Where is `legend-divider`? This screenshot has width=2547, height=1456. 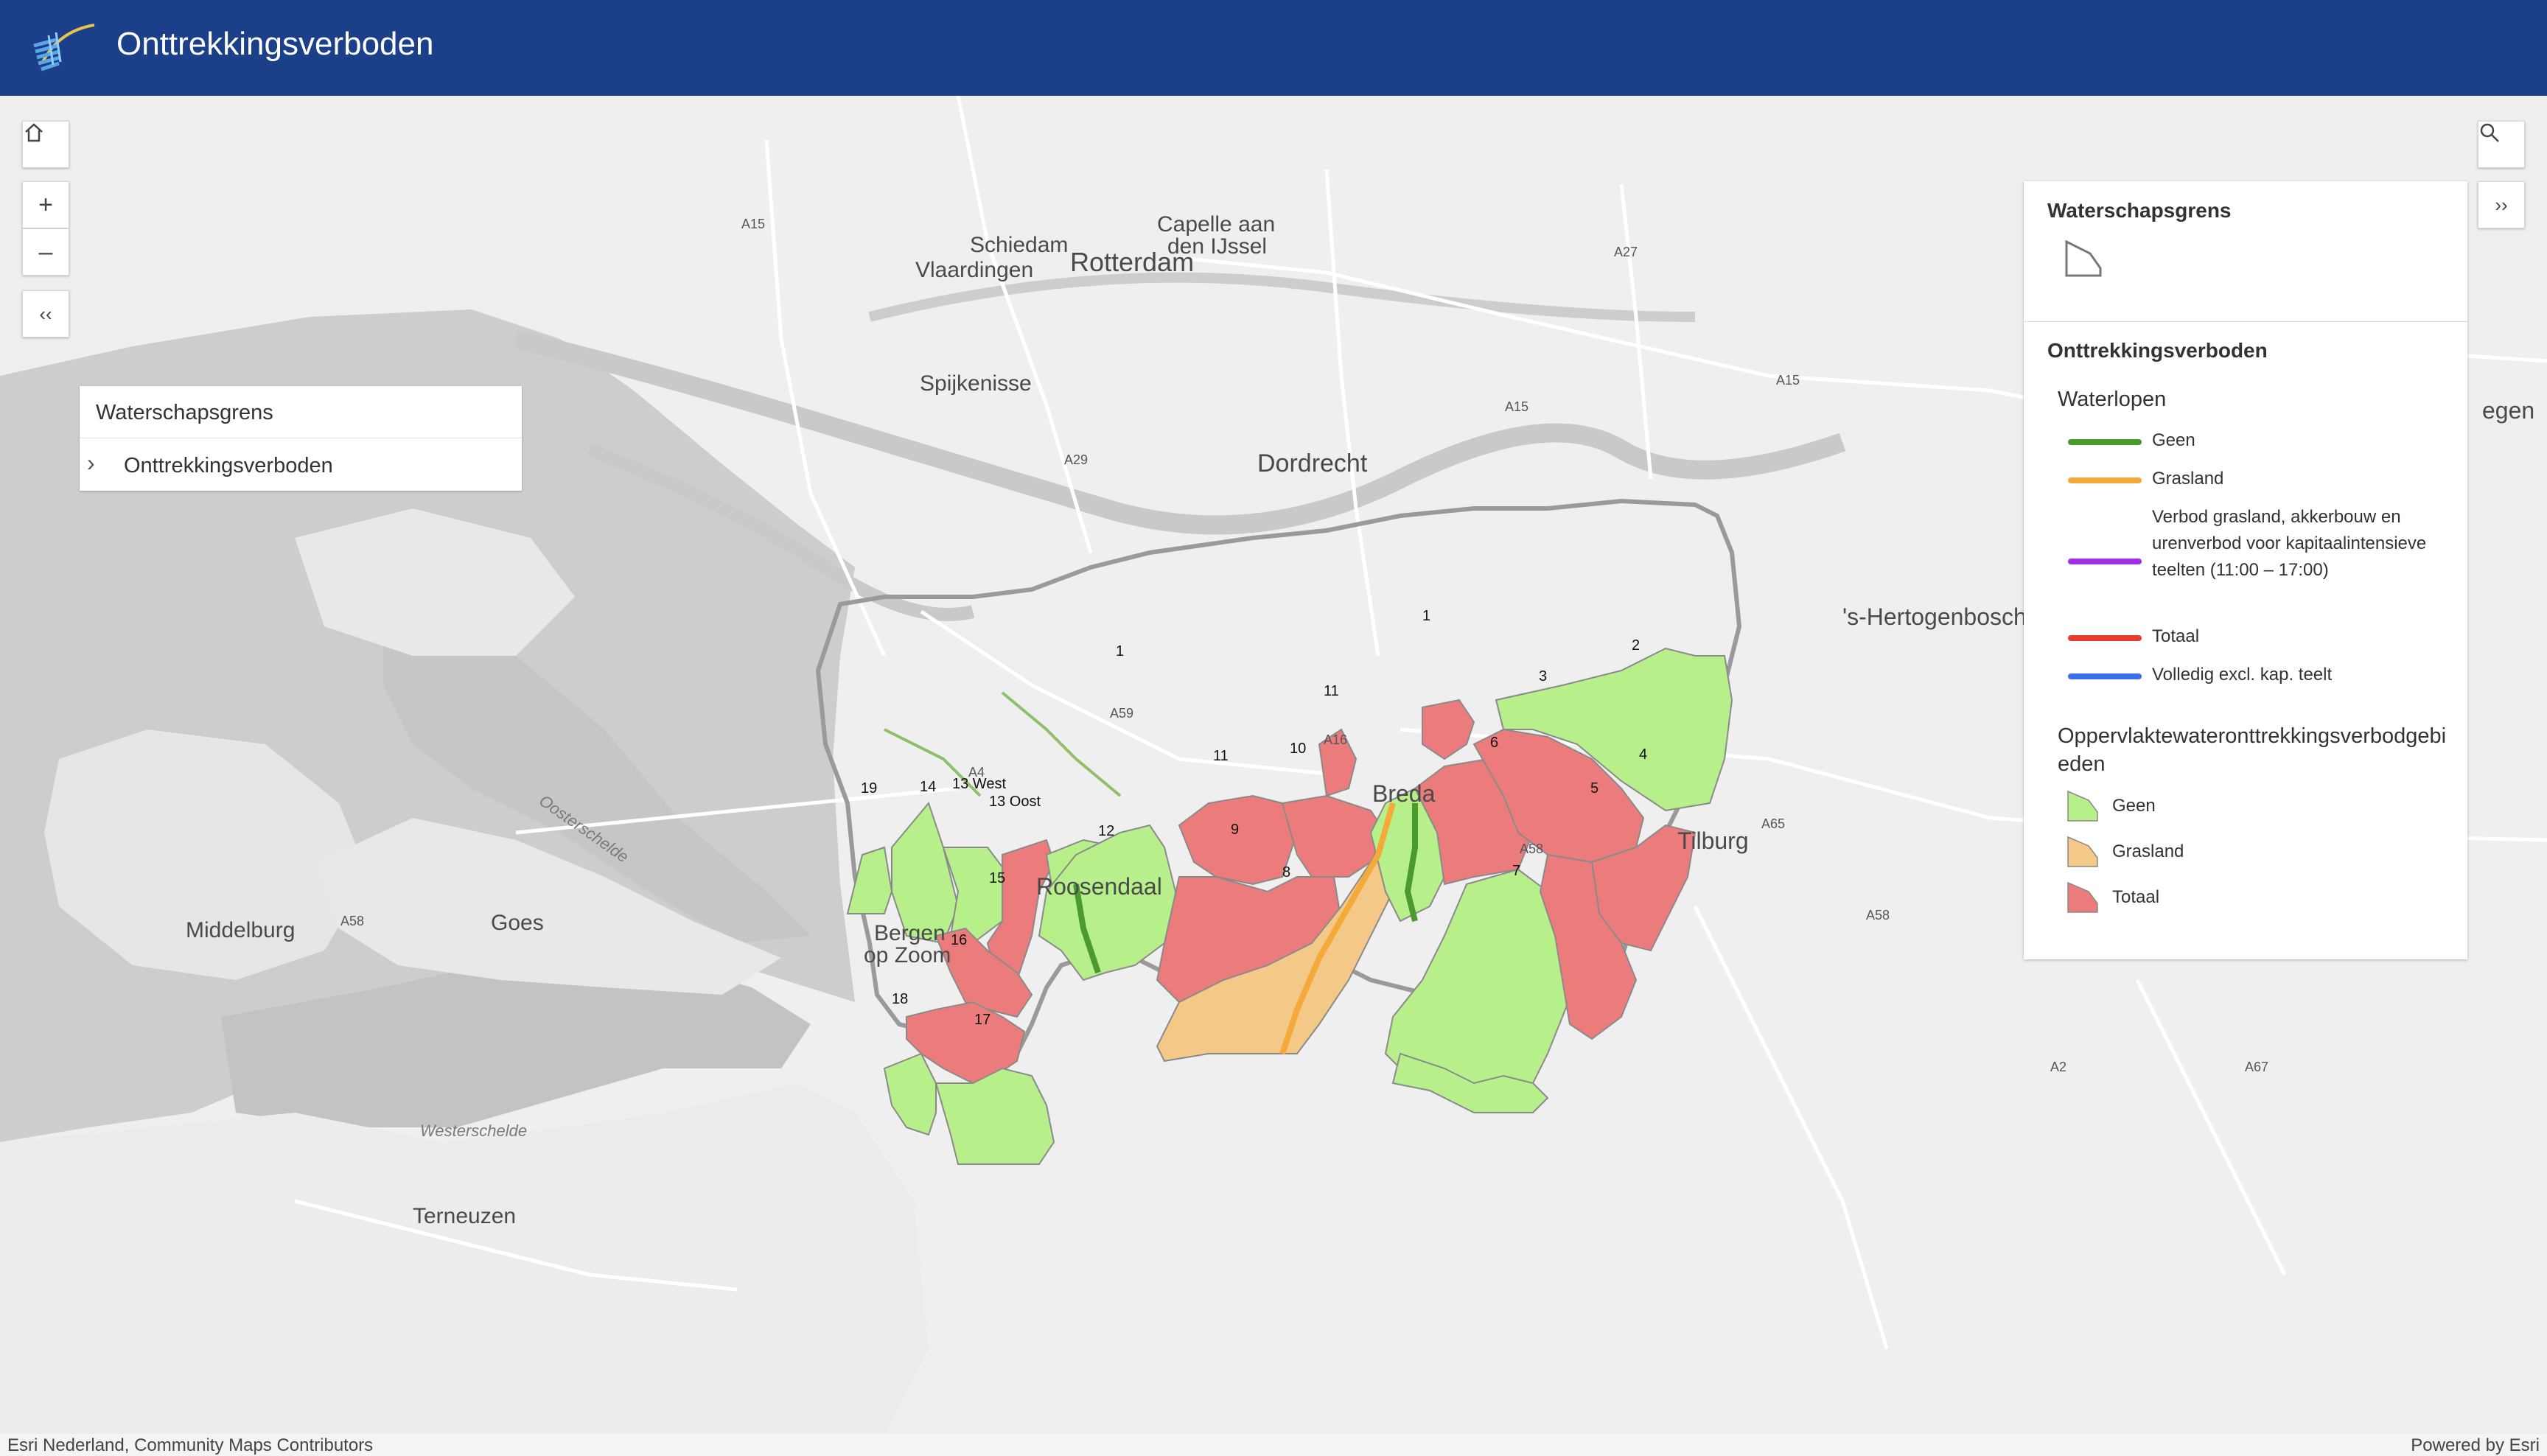
legend-divider is located at coordinates (2245, 321).